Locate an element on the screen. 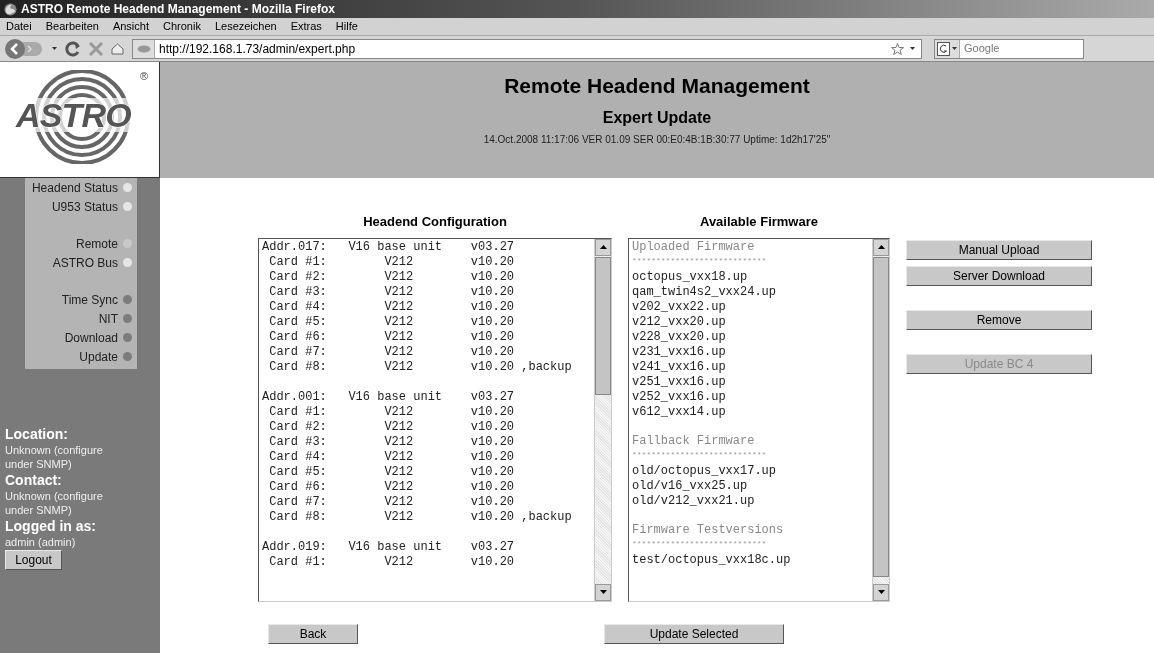 The width and height of the screenshot is (1154, 653). info-heading: Logged in as: is located at coordinates (51, 526).